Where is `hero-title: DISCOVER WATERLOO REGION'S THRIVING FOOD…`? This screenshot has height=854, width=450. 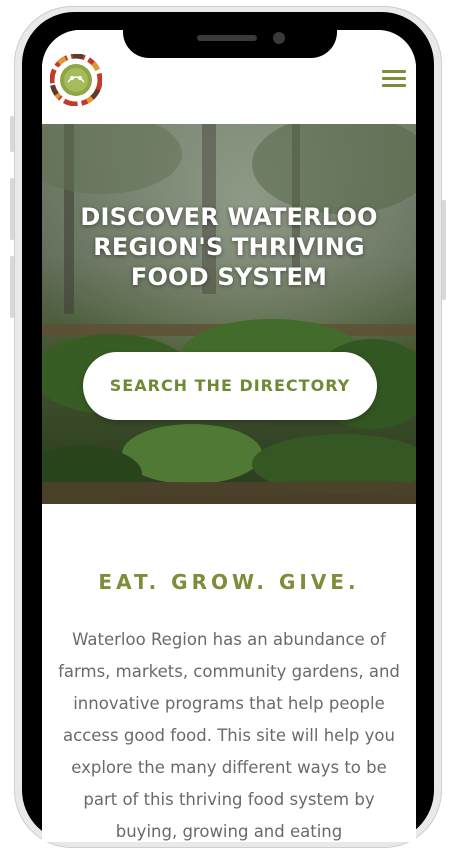 hero-title: DISCOVER WATERLOO REGION'S THRIVING FOOD… is located at coordinates (229, 247).